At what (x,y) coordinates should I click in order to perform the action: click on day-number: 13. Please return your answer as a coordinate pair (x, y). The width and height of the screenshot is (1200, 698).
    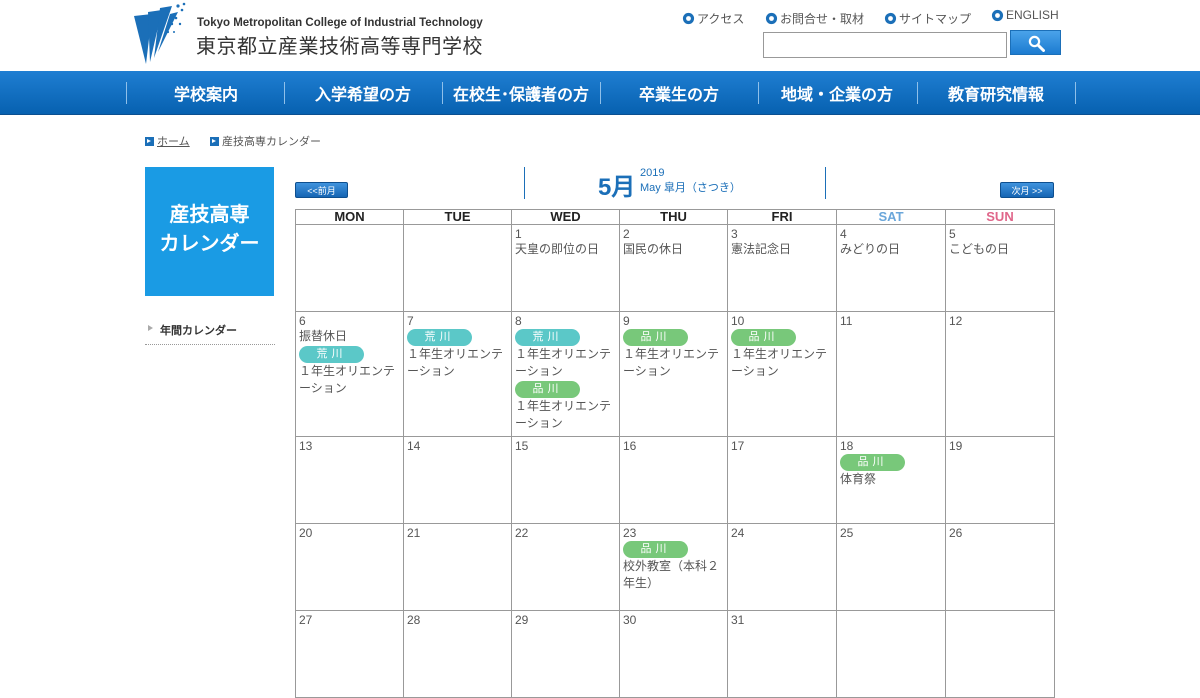
    Looking at the image, I should click on (306, 446).